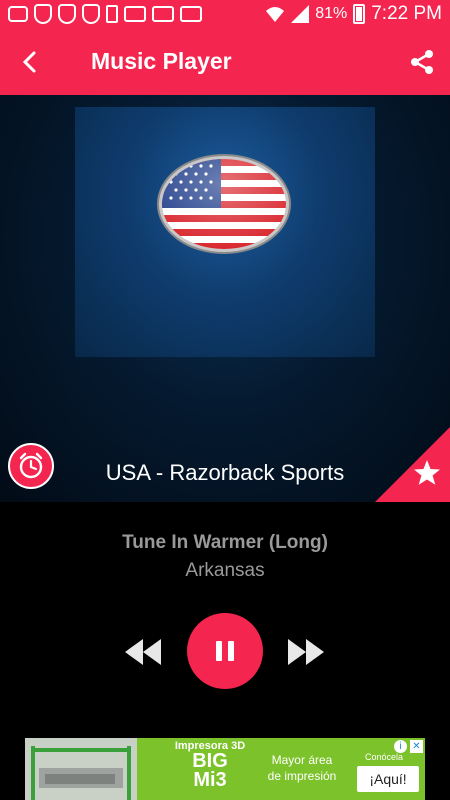 This screenshot has height=800, width=450. What do you see at coordinates (81, 769) in the screenshot?
I see `ad-printer-image` at bounding box center [81, 769].